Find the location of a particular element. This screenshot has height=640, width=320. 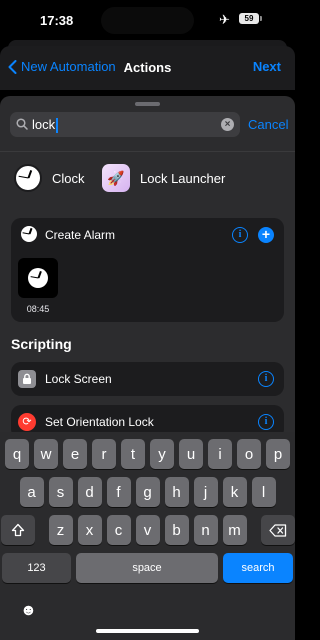

status-bar: 17:38 ✈ 59 is located at coordinates (147, 20).